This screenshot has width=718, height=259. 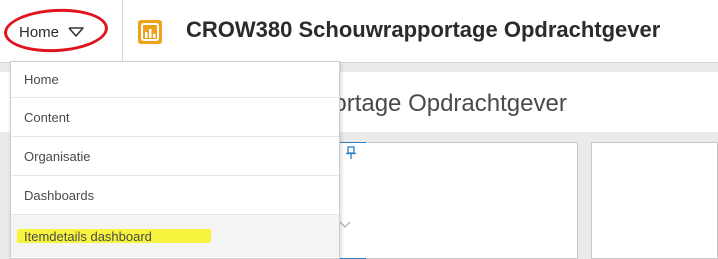 I want to click on dropdown-arrow-icon, so click(x=345, y=224).